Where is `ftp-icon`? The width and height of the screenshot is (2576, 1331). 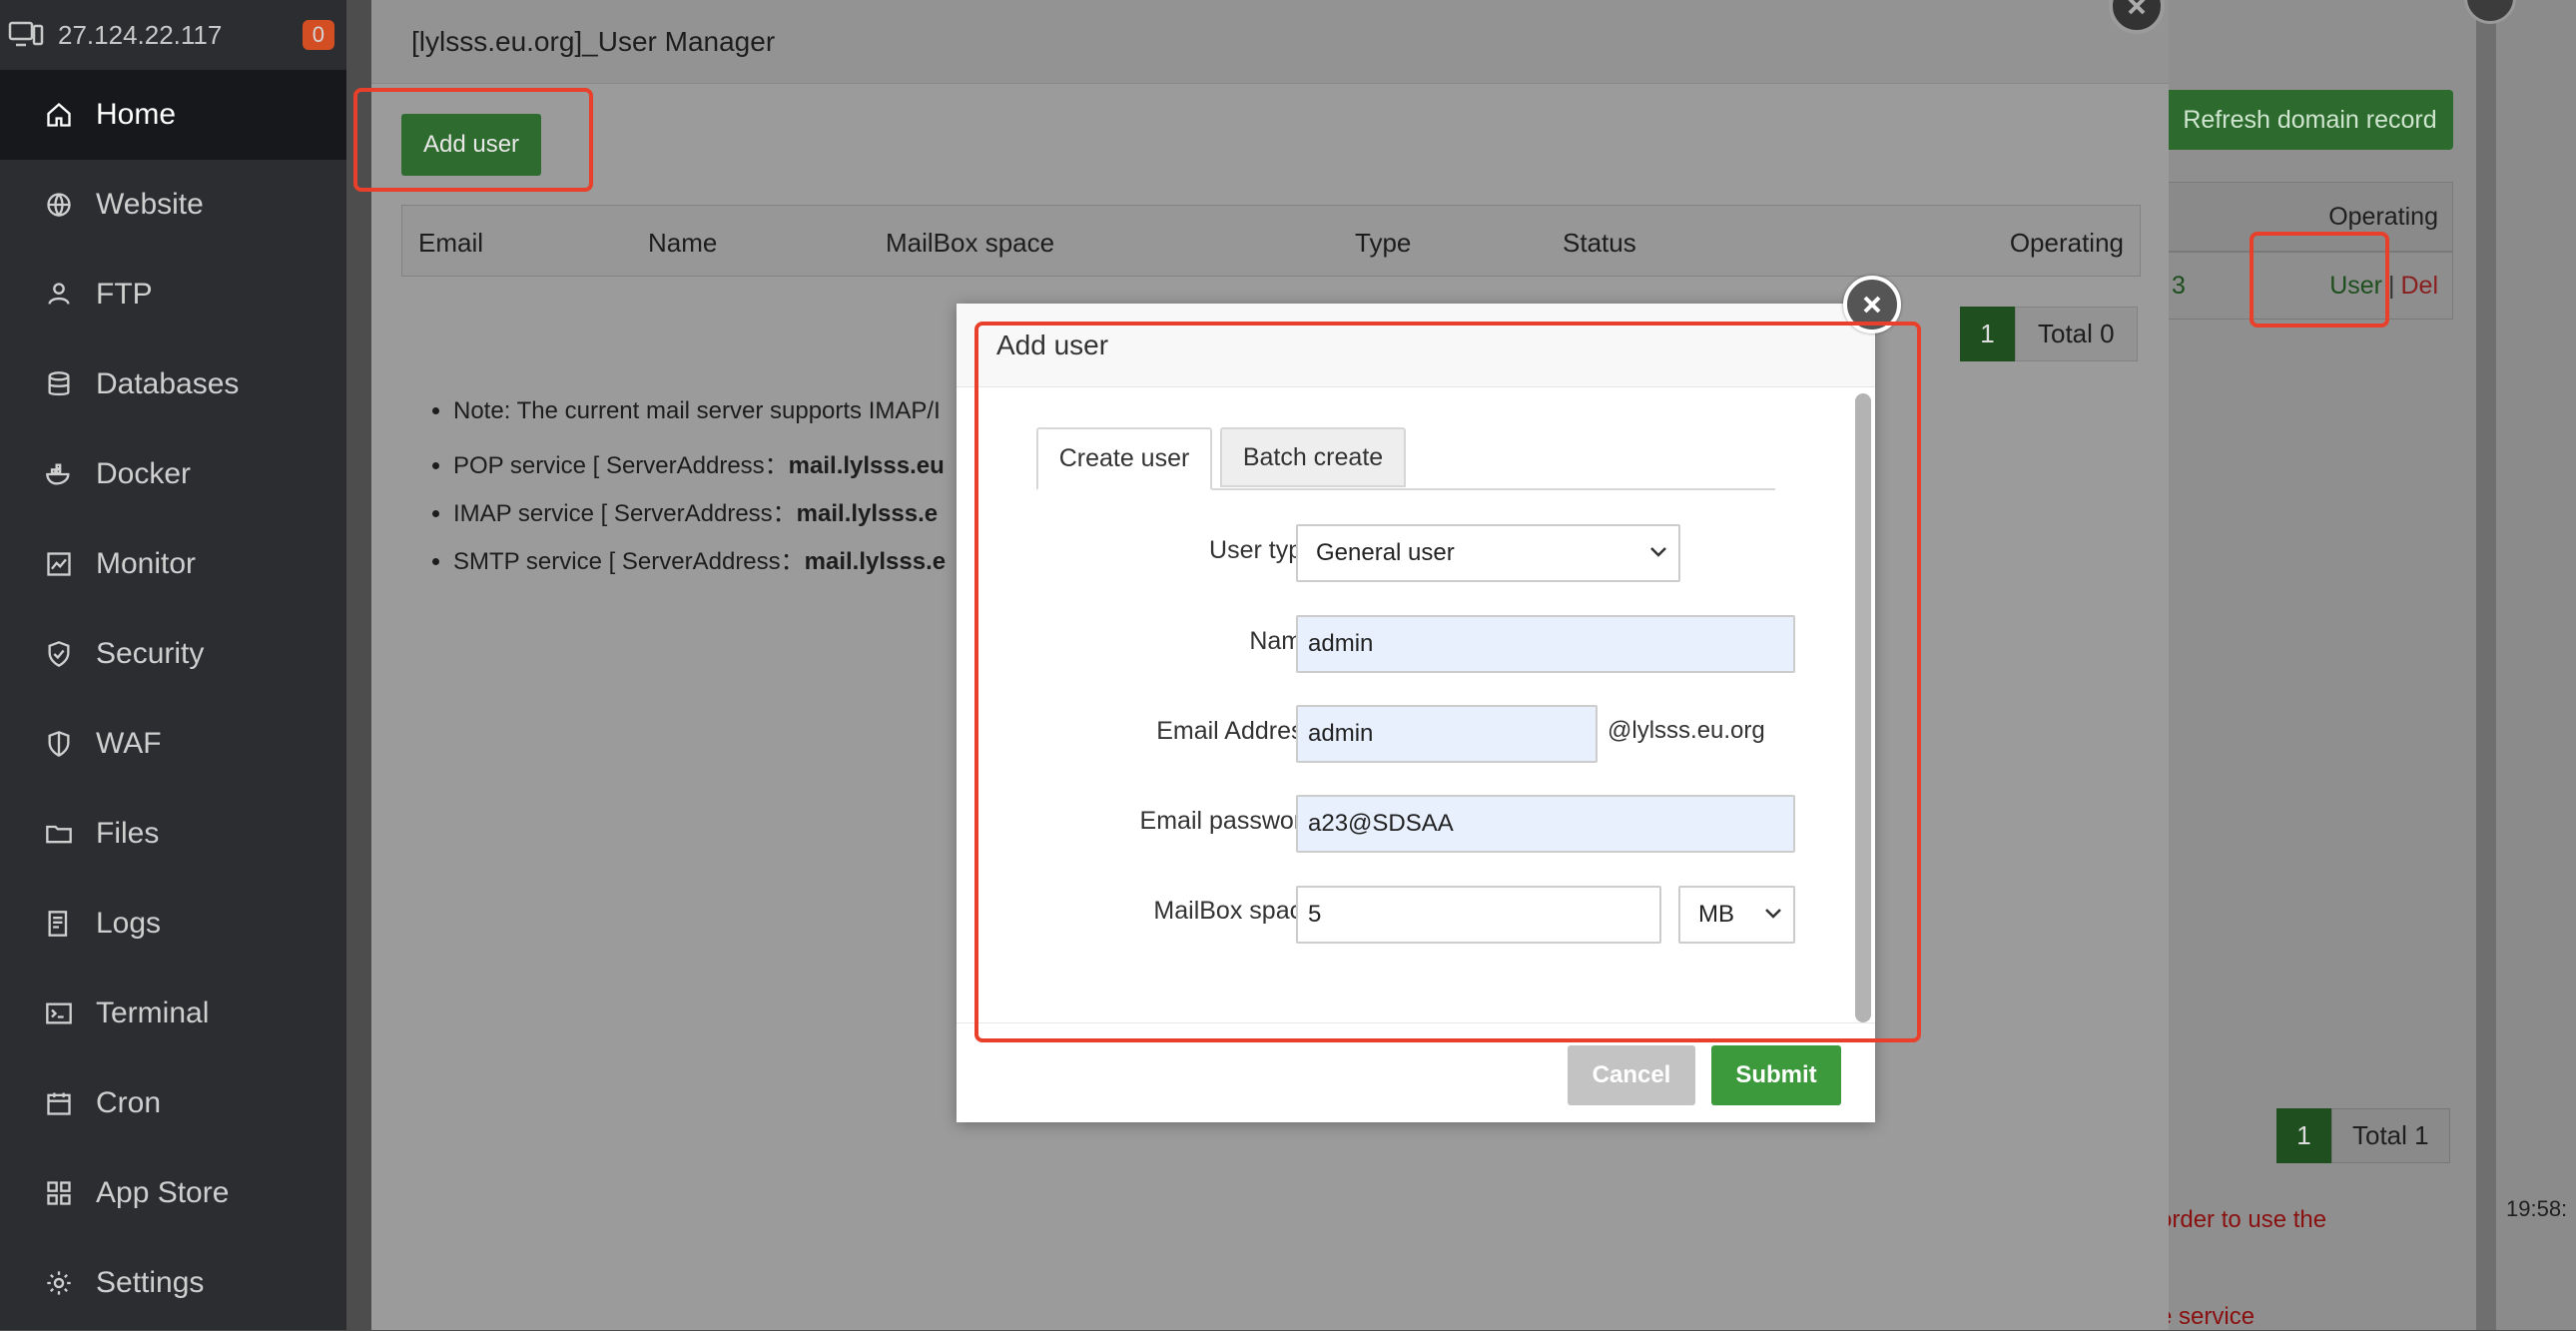 ftp-icon is located at coordinates (59, 295).